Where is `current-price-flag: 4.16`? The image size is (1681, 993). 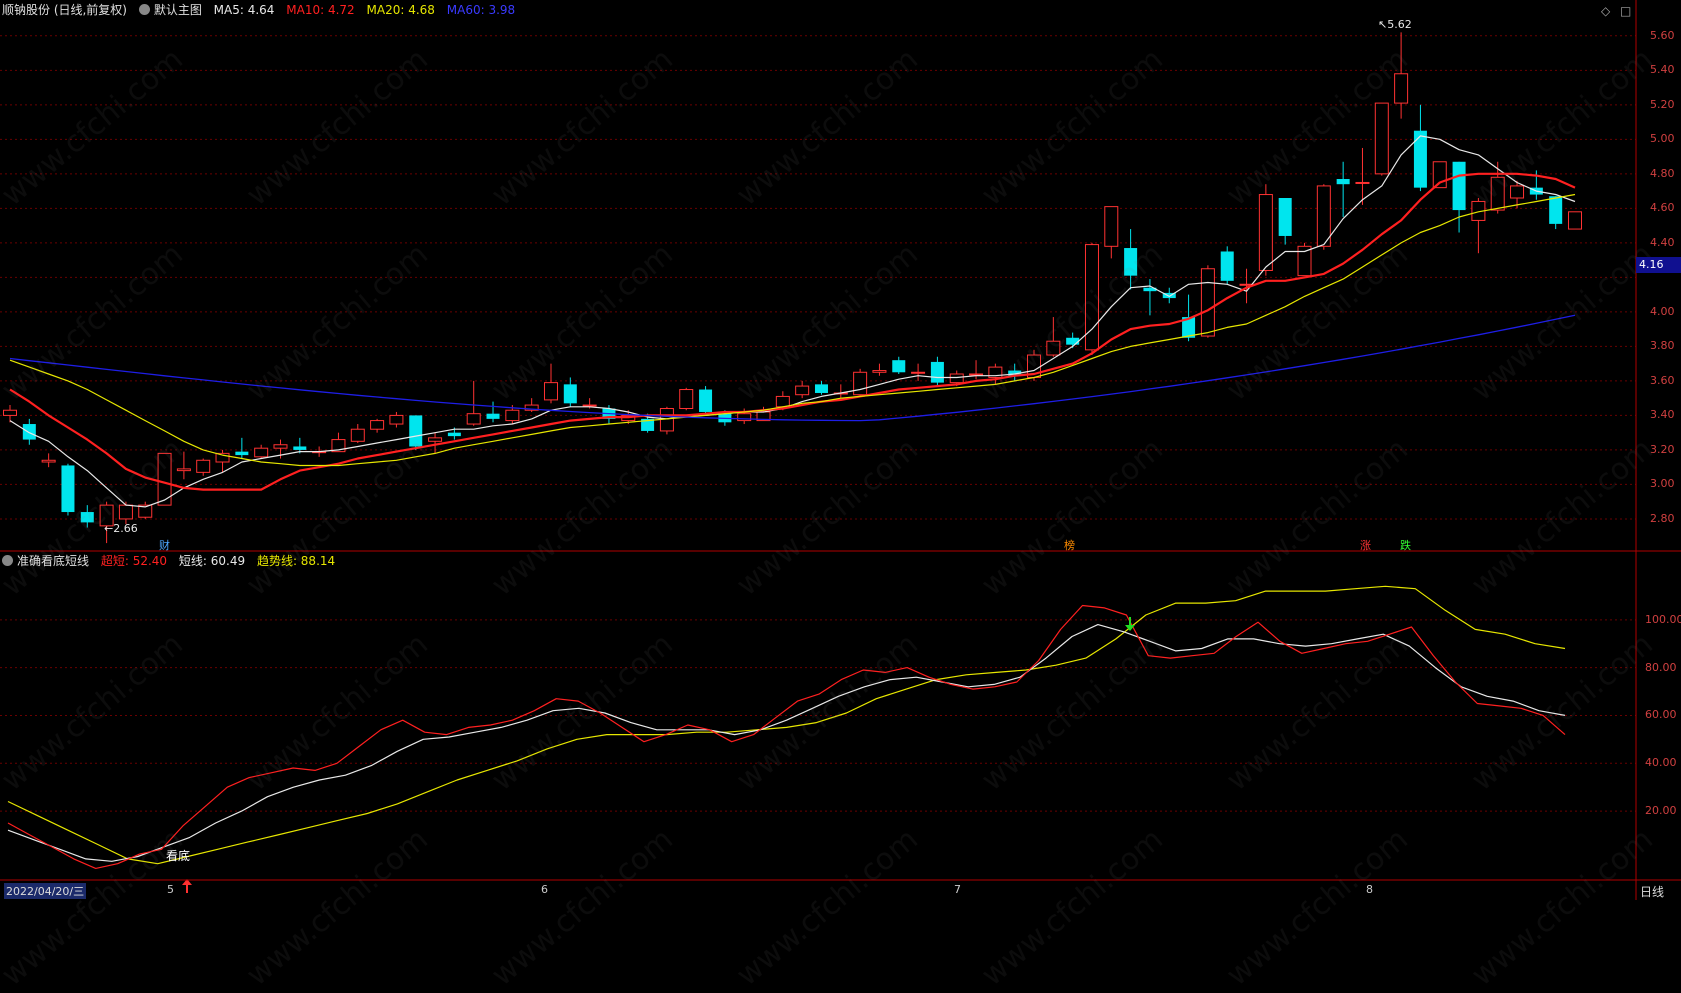 current-price-flag: 4.16 is located at coordinates (1658, 265).